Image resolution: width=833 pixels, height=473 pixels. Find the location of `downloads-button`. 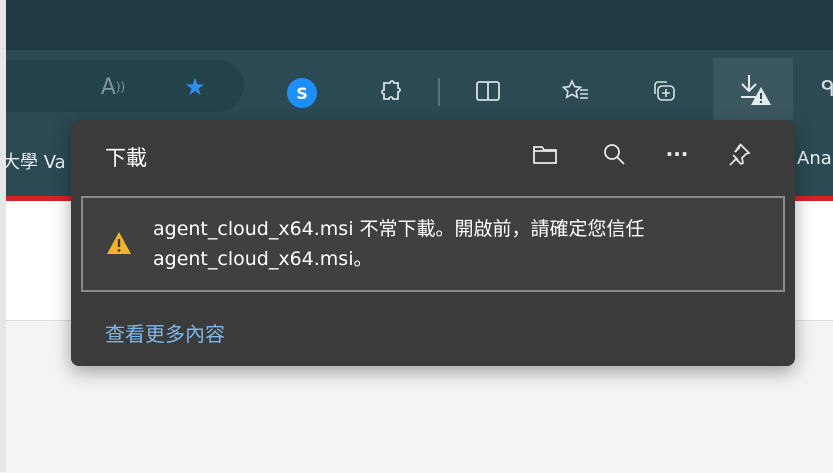

downloads-button is located at coordinates (753, 89).